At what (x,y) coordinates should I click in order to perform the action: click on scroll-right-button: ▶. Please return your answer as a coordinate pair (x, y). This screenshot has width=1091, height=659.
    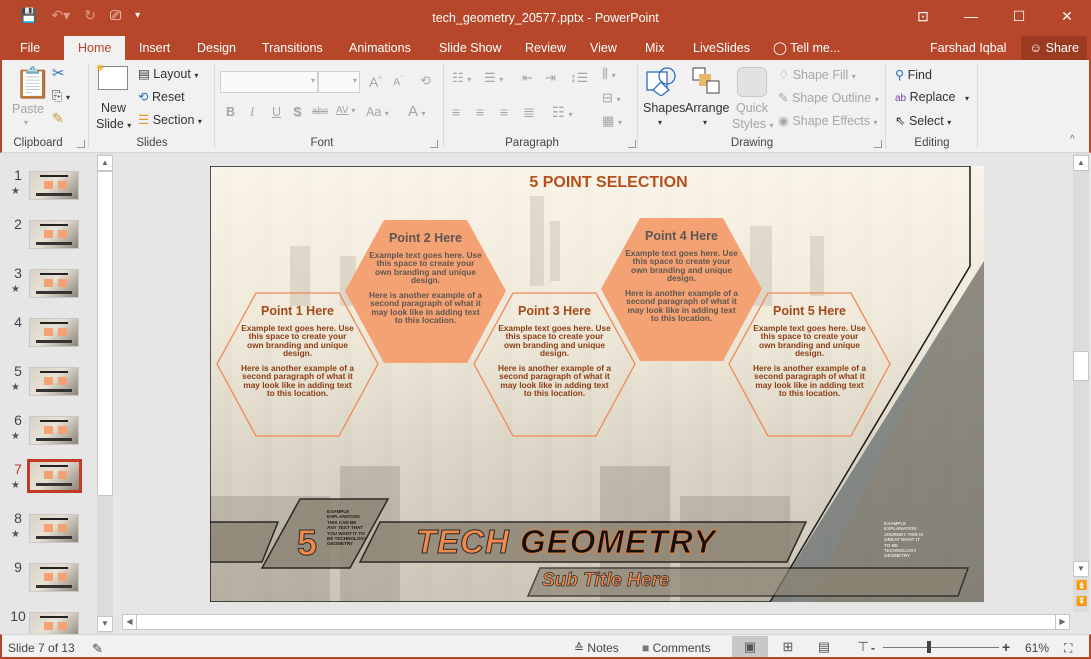
    Looking at the image, I should click on (1062, 622).